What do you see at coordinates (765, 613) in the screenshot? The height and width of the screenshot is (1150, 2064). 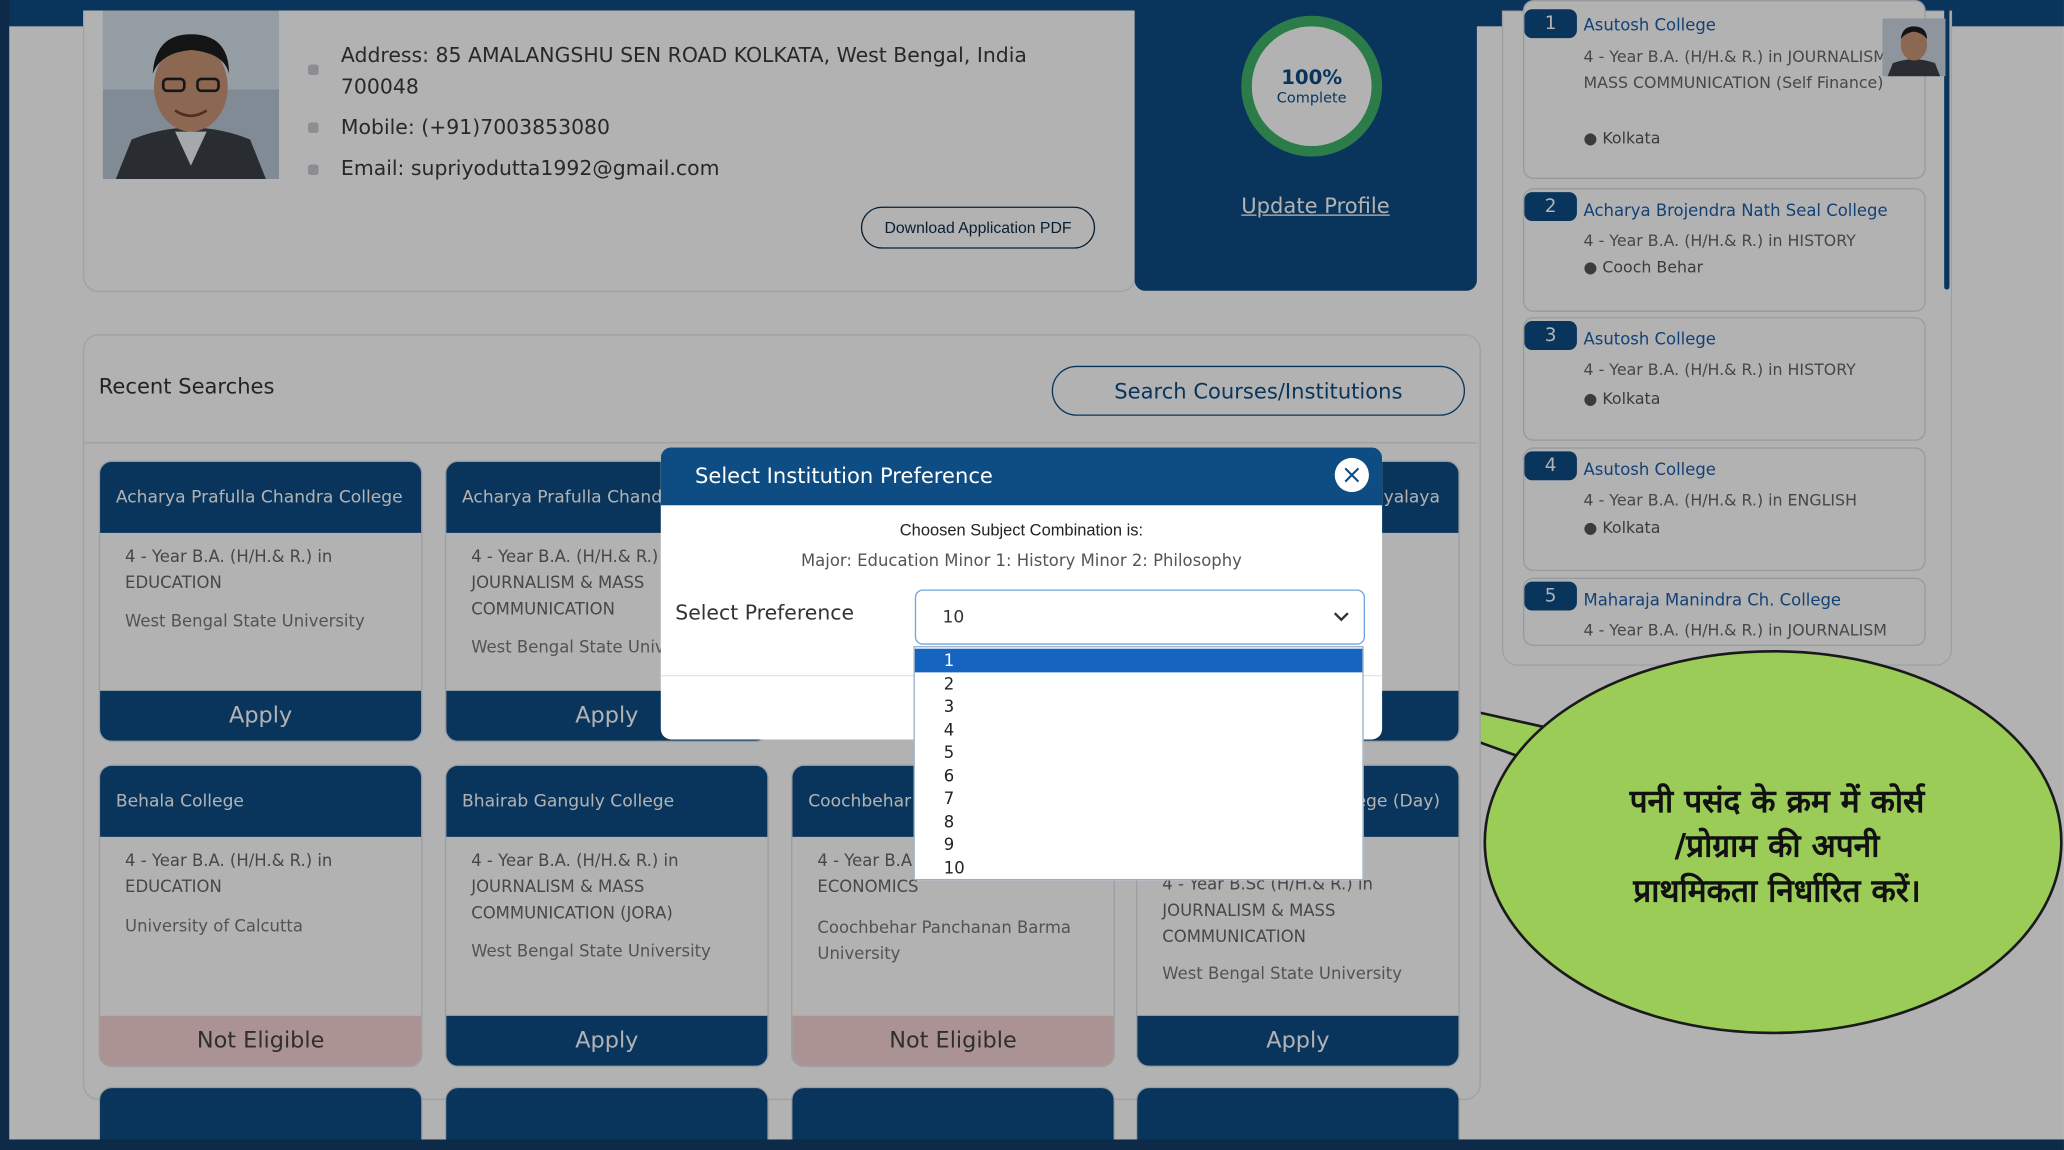 I see `select-preference-label: Select Preference` at bounding box center [765, 613].